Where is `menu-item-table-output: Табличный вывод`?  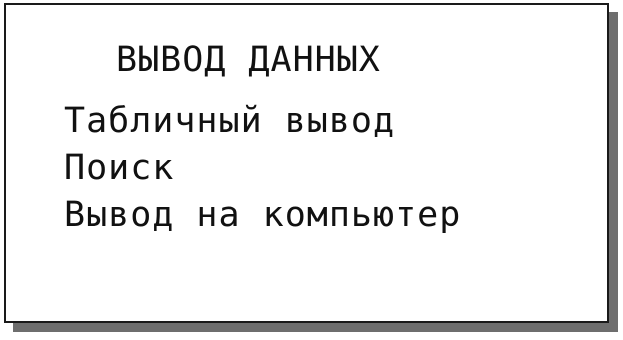 menu-item-table-output: Табличный вывод is located at coordinates (262, 121).